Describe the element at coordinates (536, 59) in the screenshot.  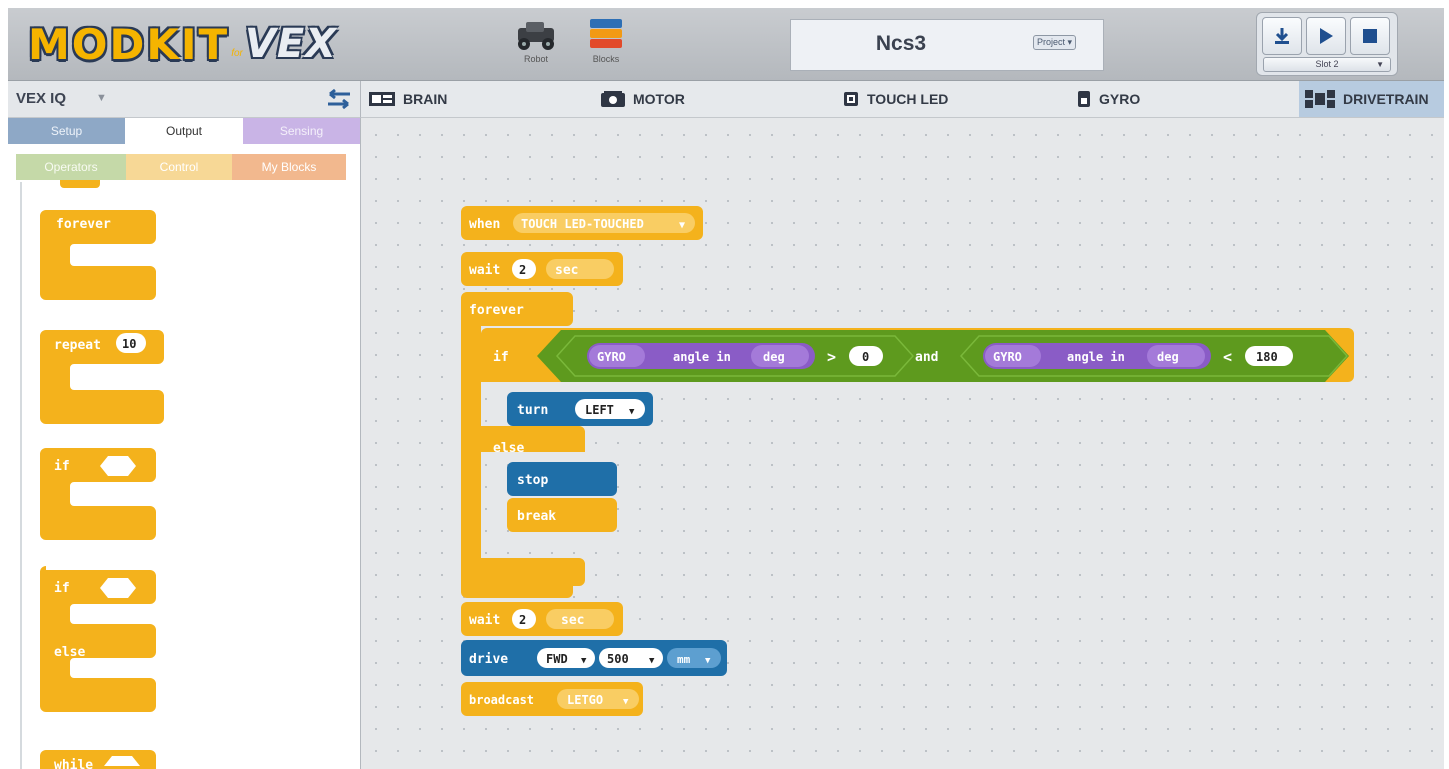
I see `robot-mode-label: Robot` at that location.